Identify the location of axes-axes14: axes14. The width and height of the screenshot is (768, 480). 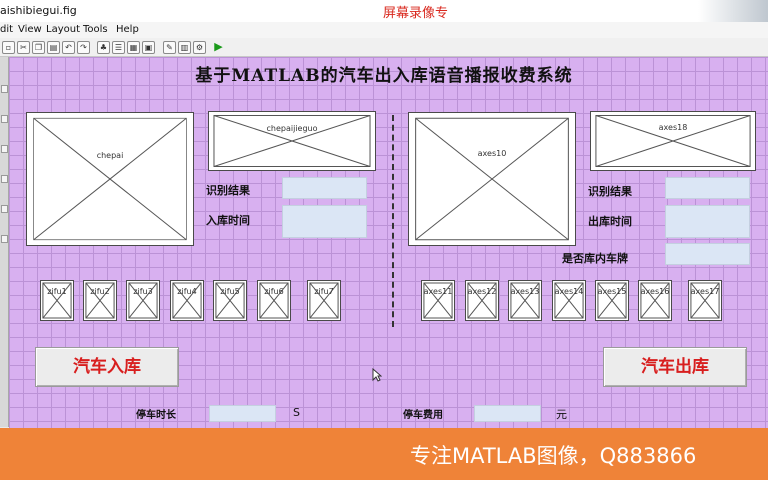
(569, 300).